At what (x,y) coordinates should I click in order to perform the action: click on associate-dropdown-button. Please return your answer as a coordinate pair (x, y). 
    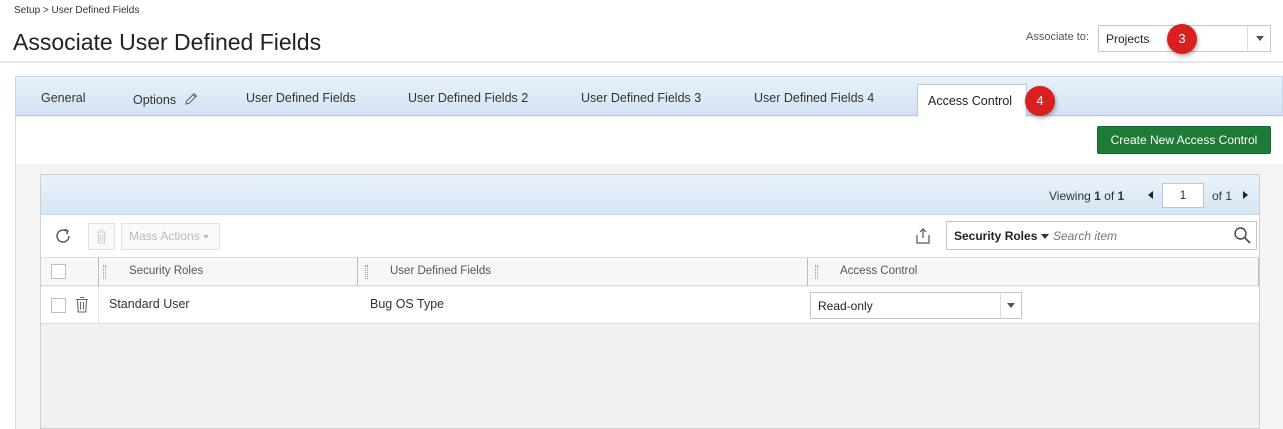
    Looking at the image, I should click on (1258, 38).